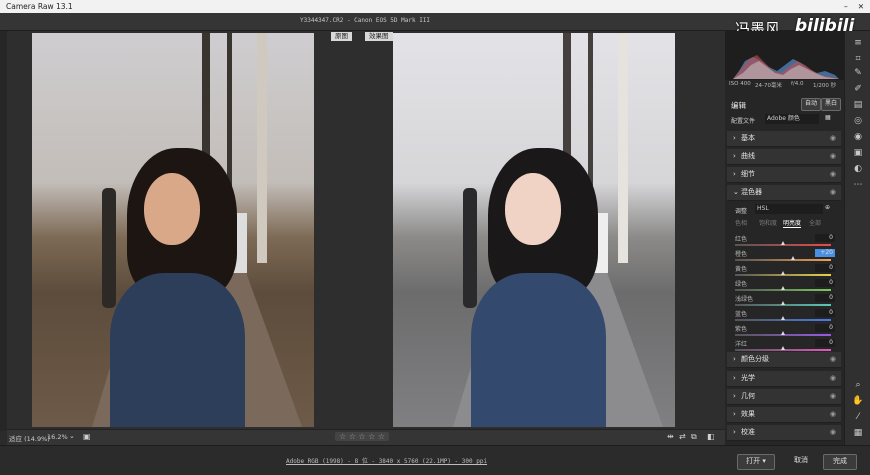  Describe the element at coordinates (711, 436) in the screenshot. I see `toggle-view-icon: ◧` at that location.